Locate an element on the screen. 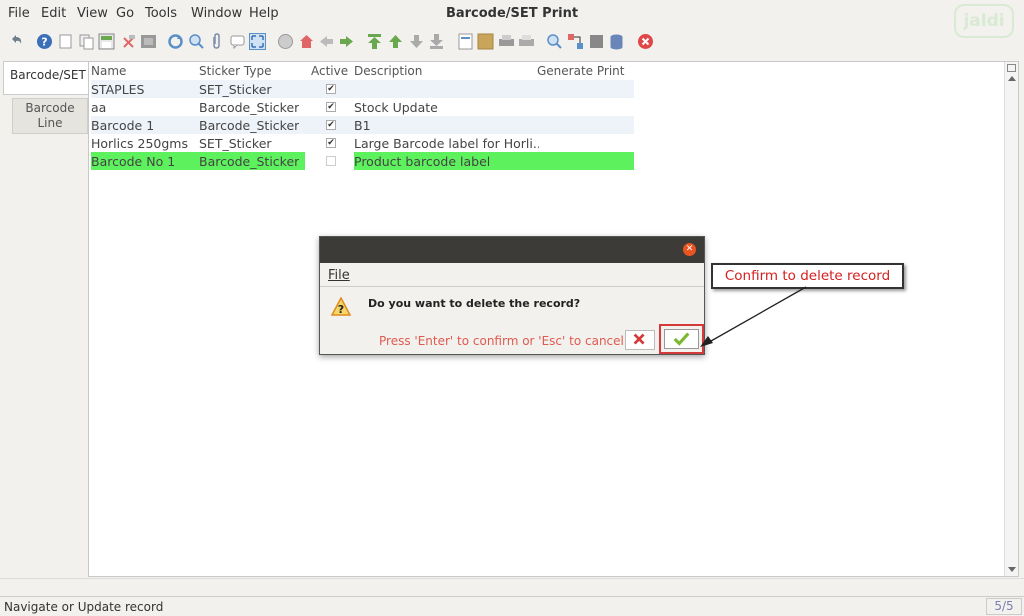 The image size is (1024, 616). previous-record-icon is located at coordinates (395, 41).